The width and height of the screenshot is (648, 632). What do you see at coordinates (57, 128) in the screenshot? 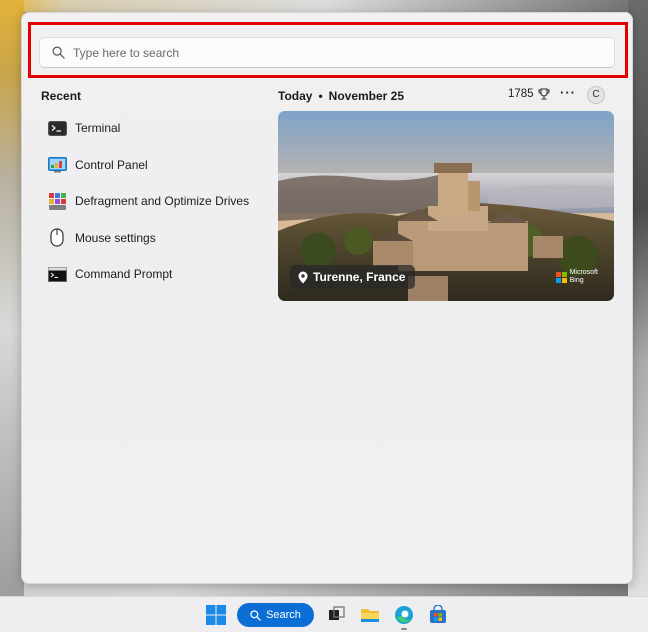
I see `terminal-icon` at bounding box center [57, 128].